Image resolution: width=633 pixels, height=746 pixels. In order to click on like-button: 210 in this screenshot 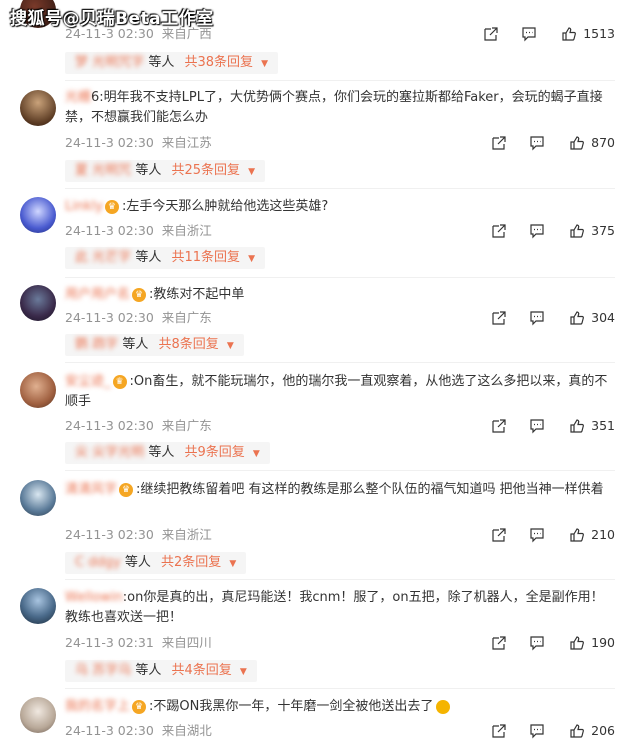, I will do `click(589, 535)`.